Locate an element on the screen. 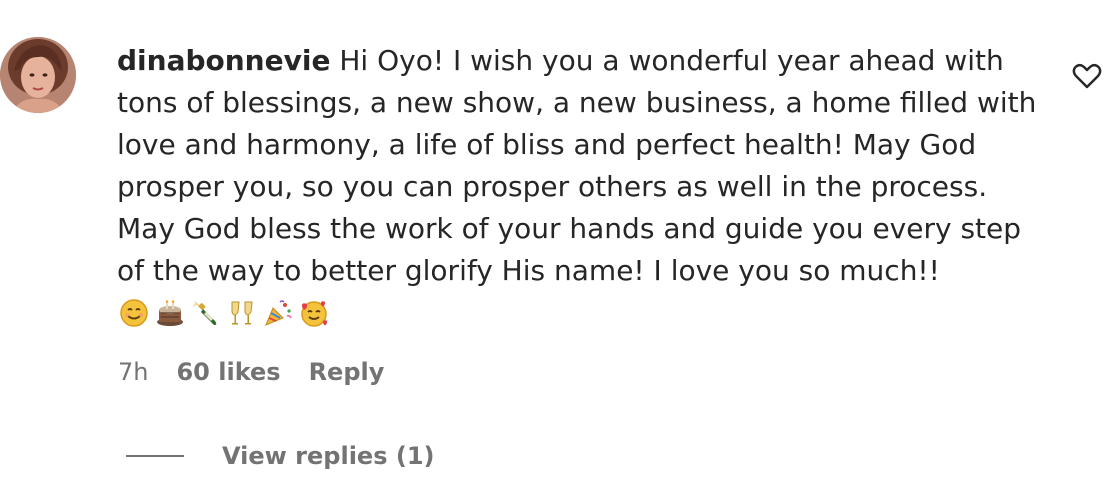 The width and height of the screenshot is (1120, 483). avatar-image is located at coordinates (38, 75).